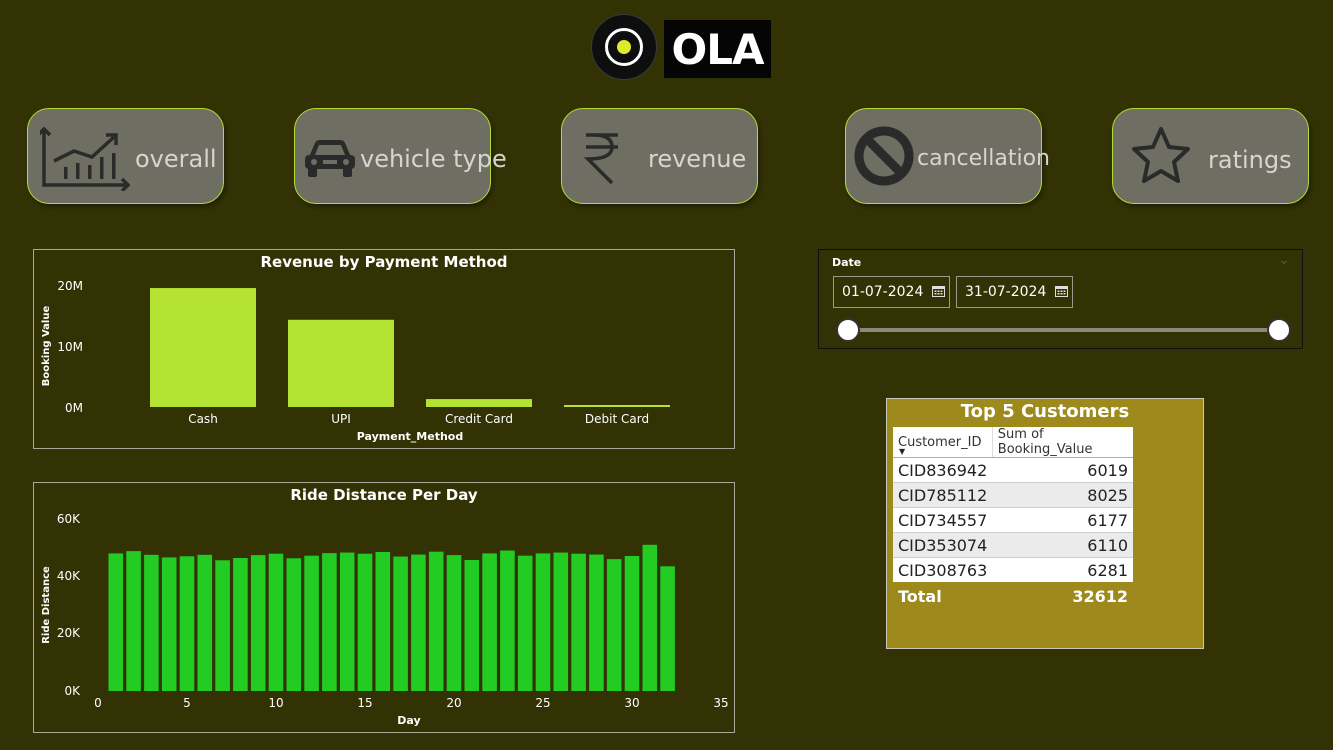  I want to click on customer-id-cell: CID836942, so click(943, 470).